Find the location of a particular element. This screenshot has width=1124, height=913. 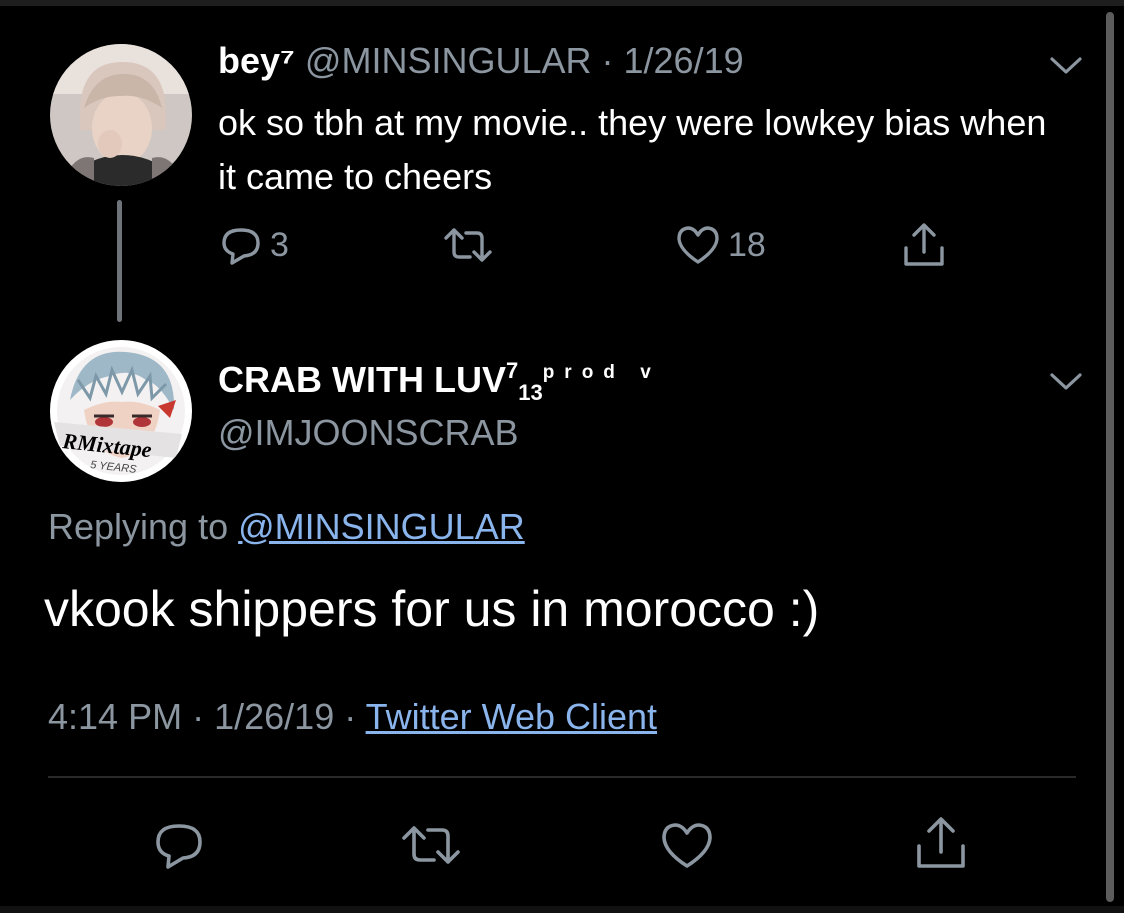

like-button: 18 is located at coordinates (720, 245).